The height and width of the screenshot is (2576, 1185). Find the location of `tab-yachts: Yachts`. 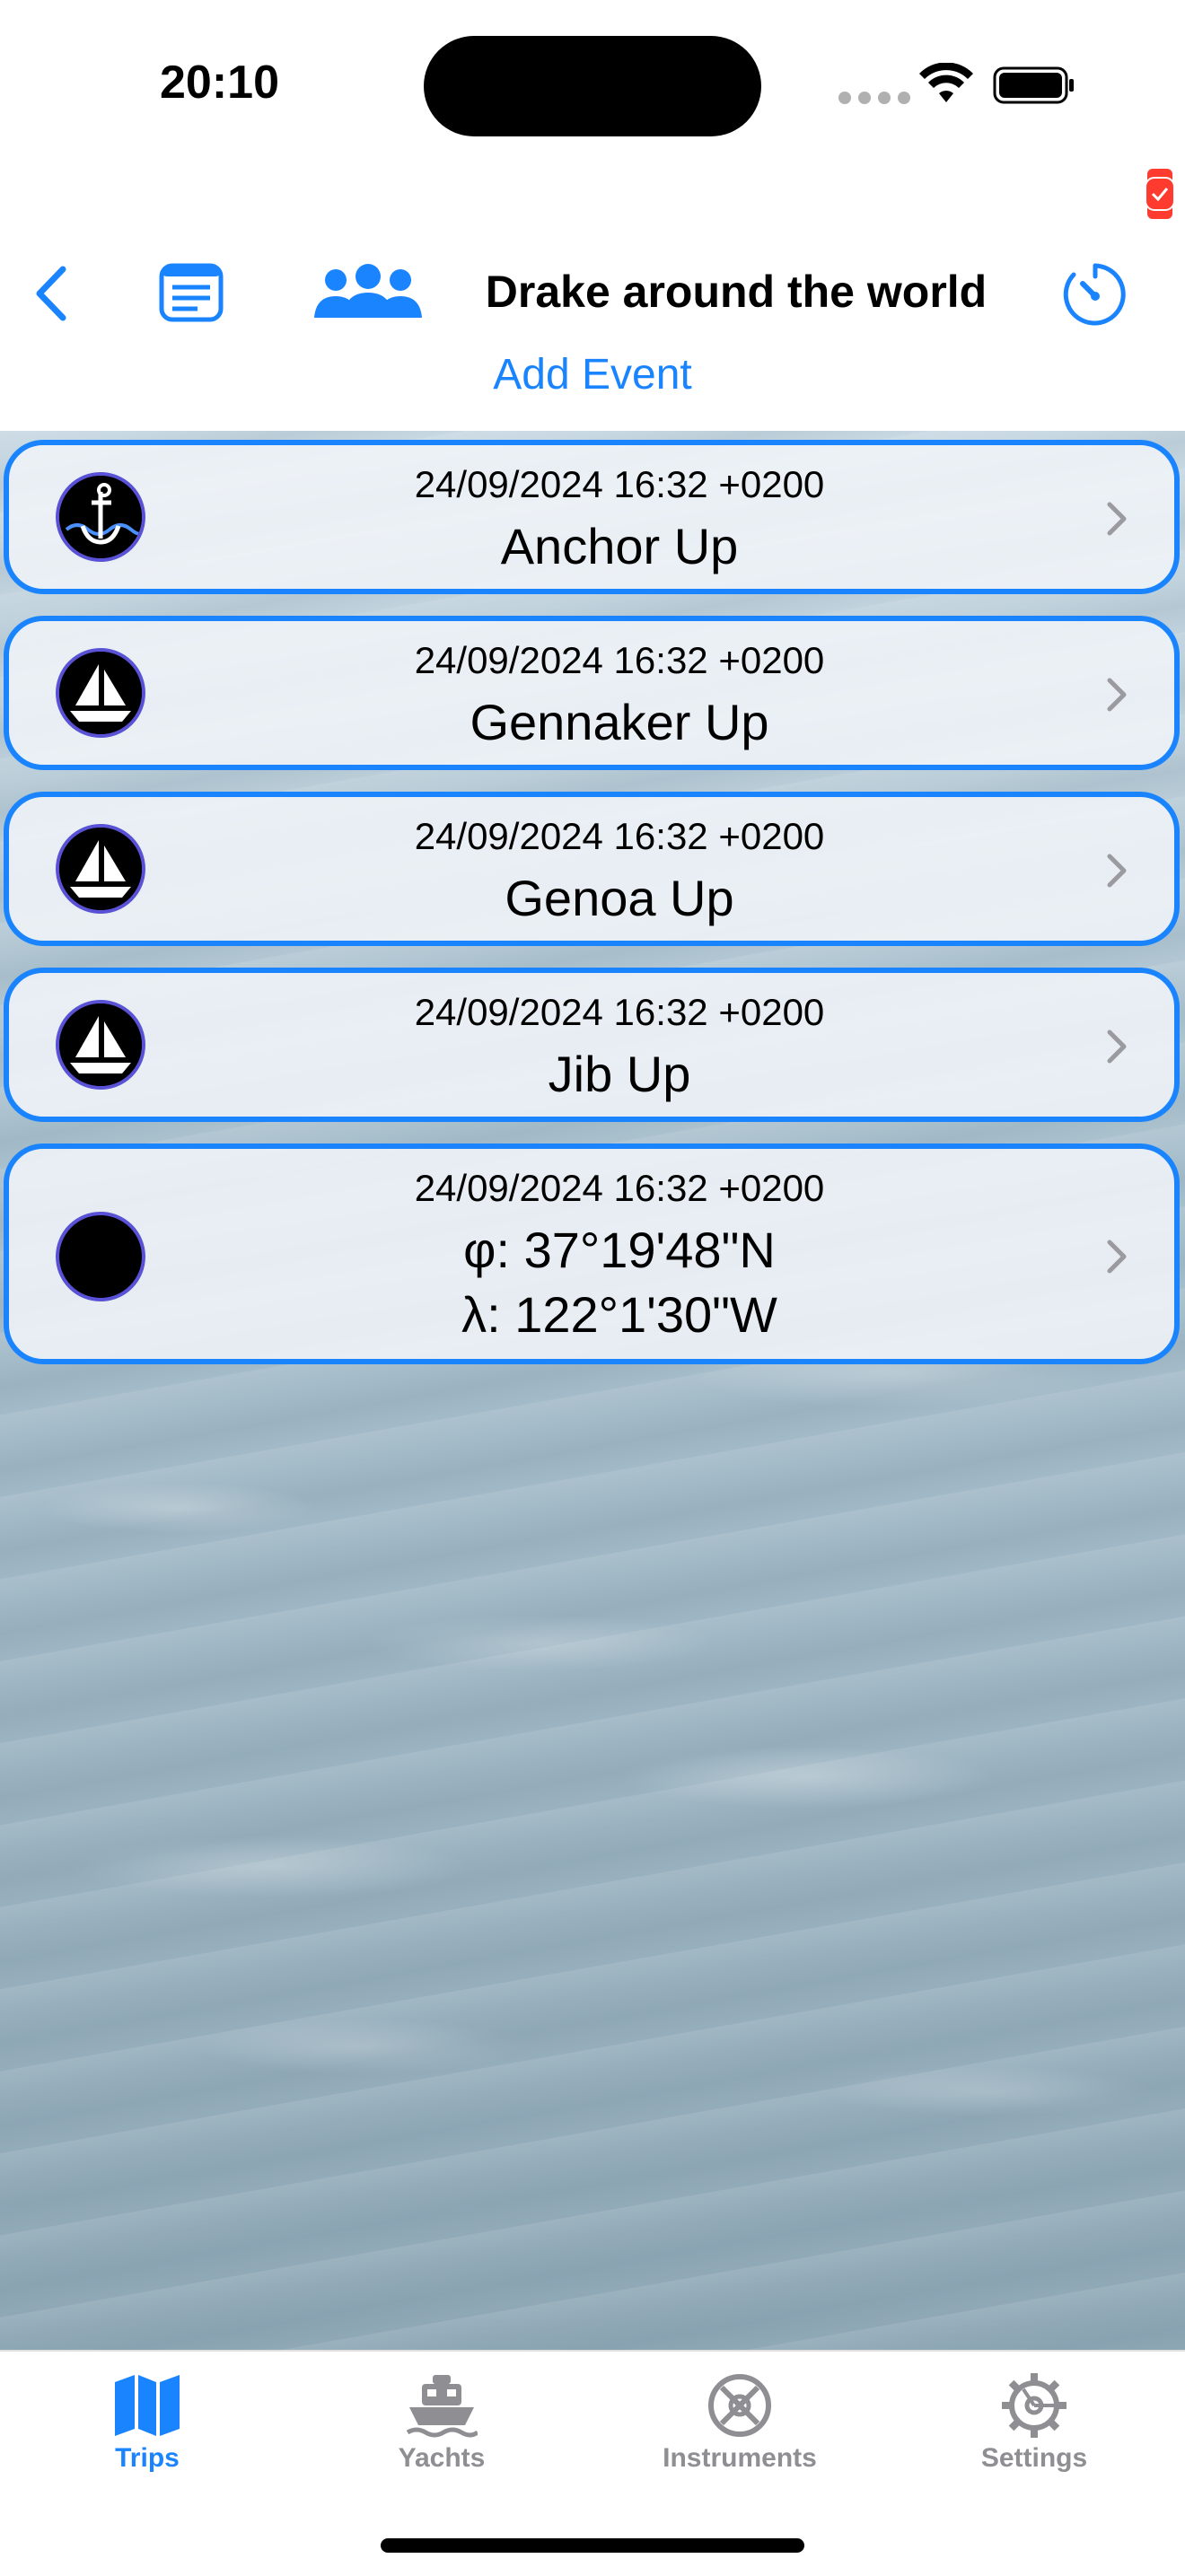

tab-yachts: Yachts is located at coordinates (441, 2417).